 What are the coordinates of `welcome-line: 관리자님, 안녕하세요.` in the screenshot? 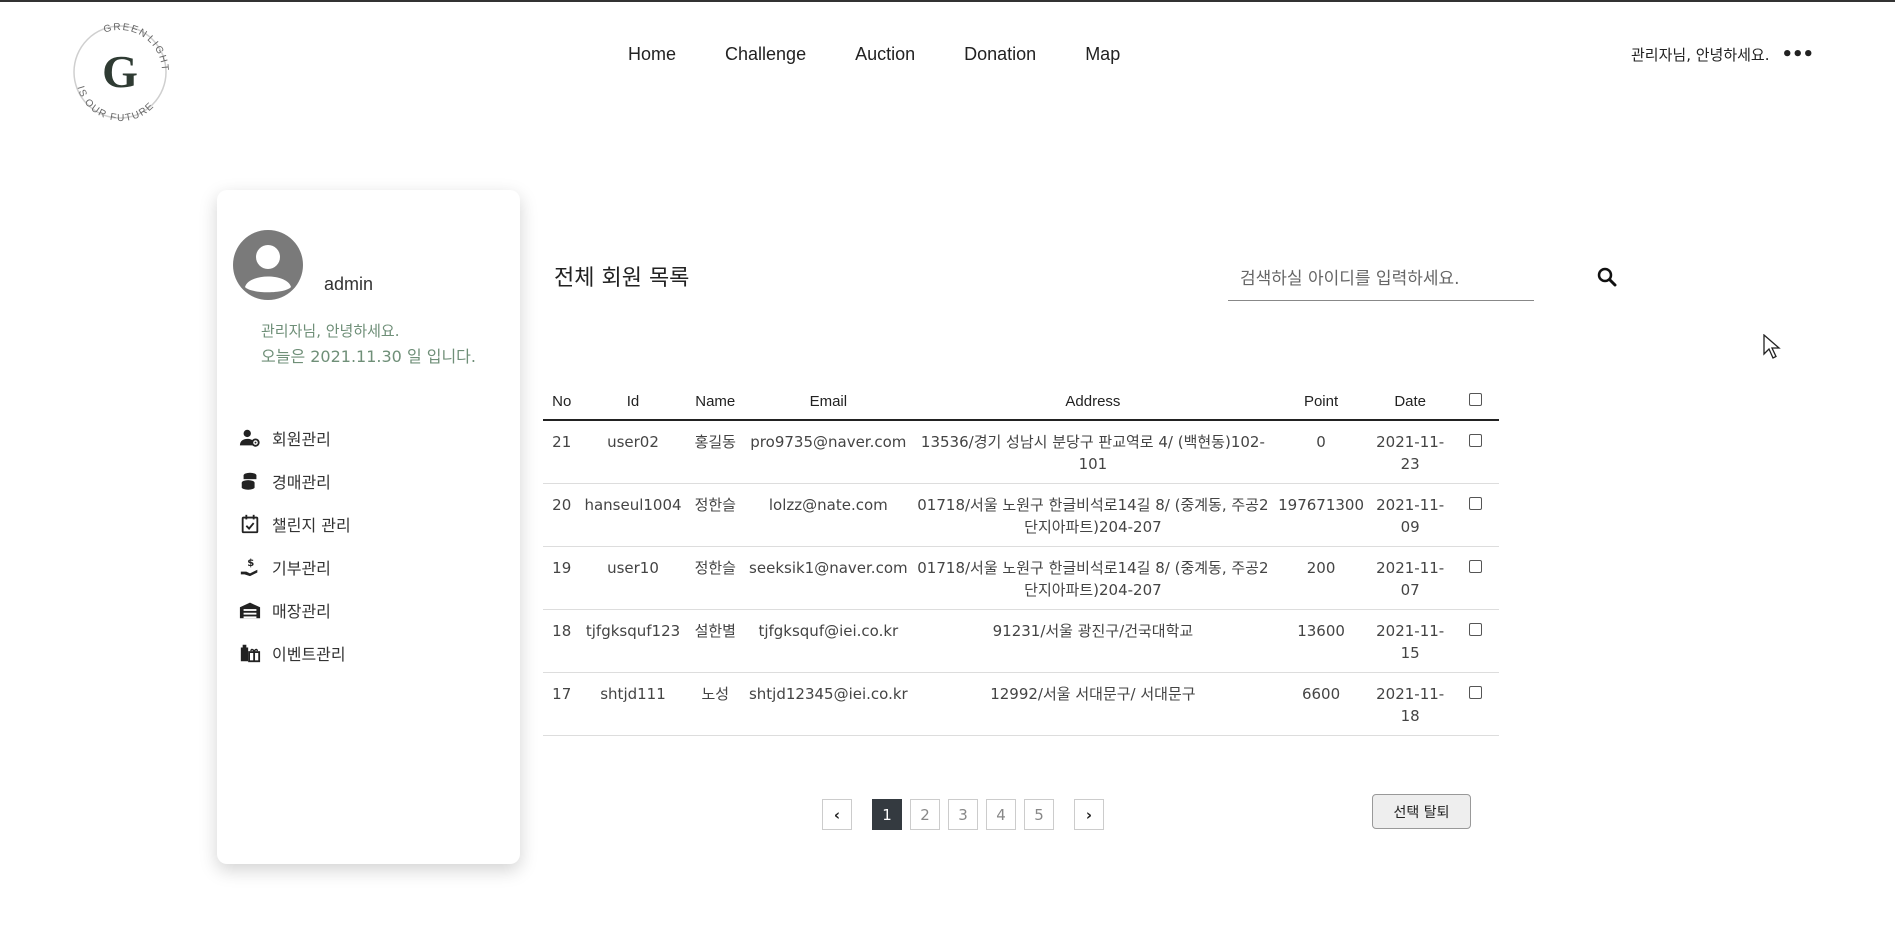 It's located at (330, 331).